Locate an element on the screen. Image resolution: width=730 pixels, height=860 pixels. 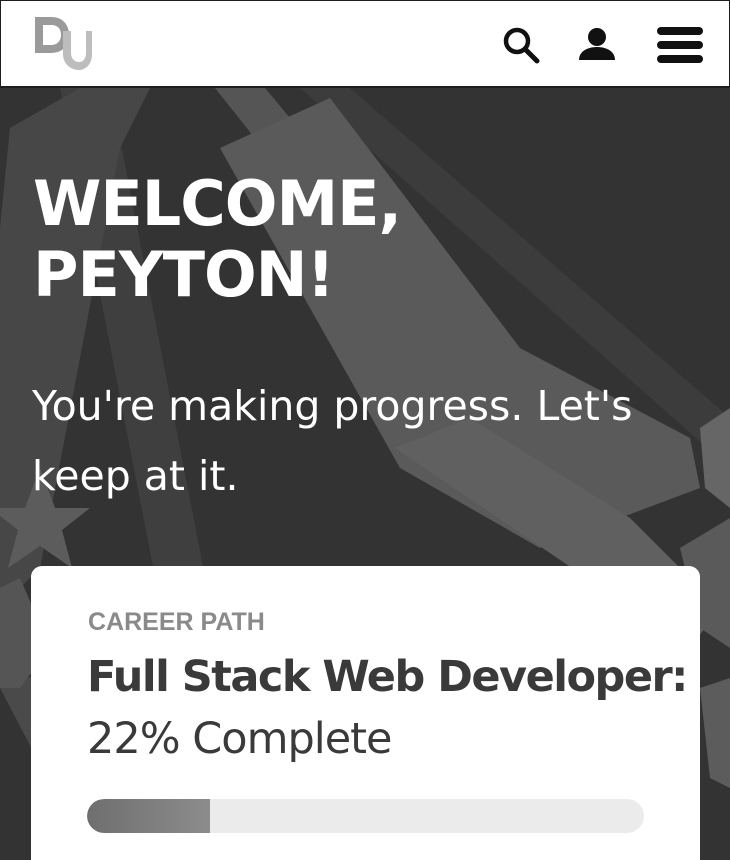
welcome-heading: WELCOME, PEYTON! is located at coordinates (313, 239).